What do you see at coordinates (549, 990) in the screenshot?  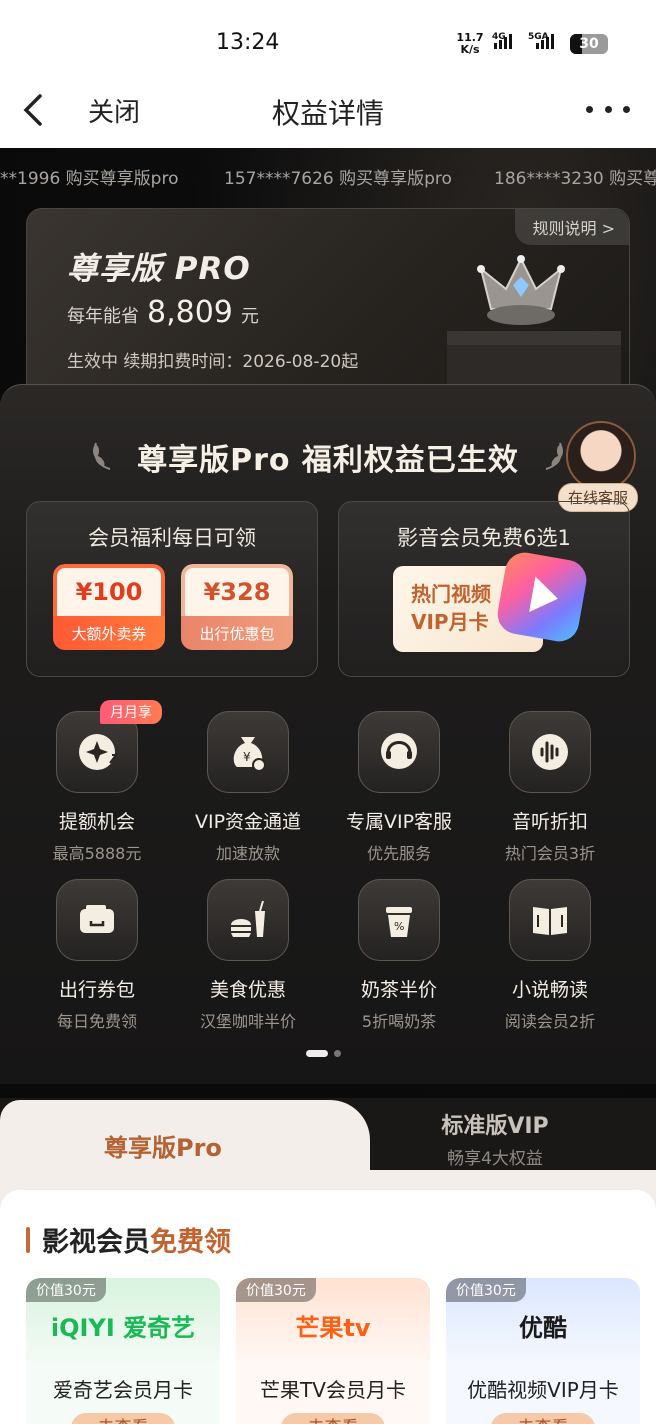 I see `grid-item-label: 小说畅读` at bounding box center [549, 990].